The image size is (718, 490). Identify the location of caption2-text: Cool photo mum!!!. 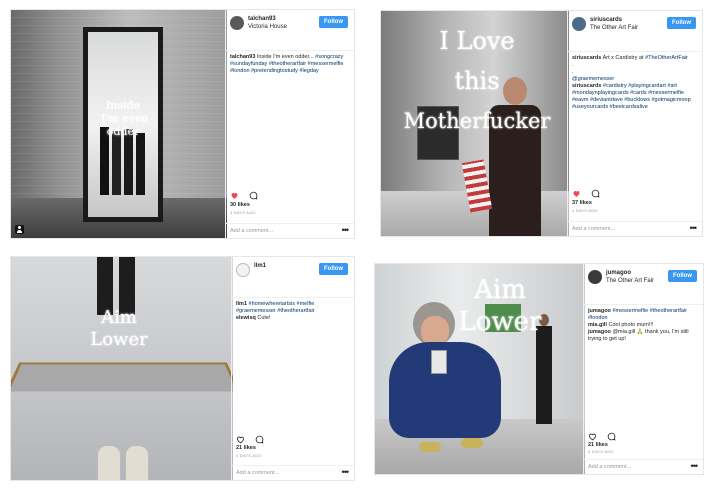
(631, 325).